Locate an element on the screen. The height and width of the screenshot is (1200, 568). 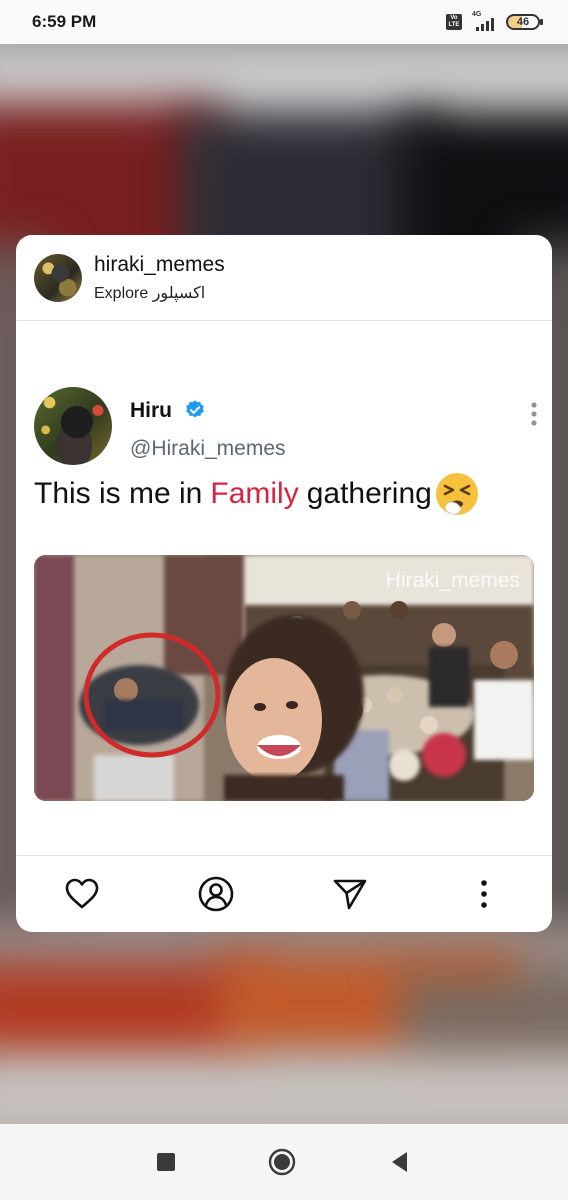
header-username: hiraki_memes is located at coordinates (159, 265).